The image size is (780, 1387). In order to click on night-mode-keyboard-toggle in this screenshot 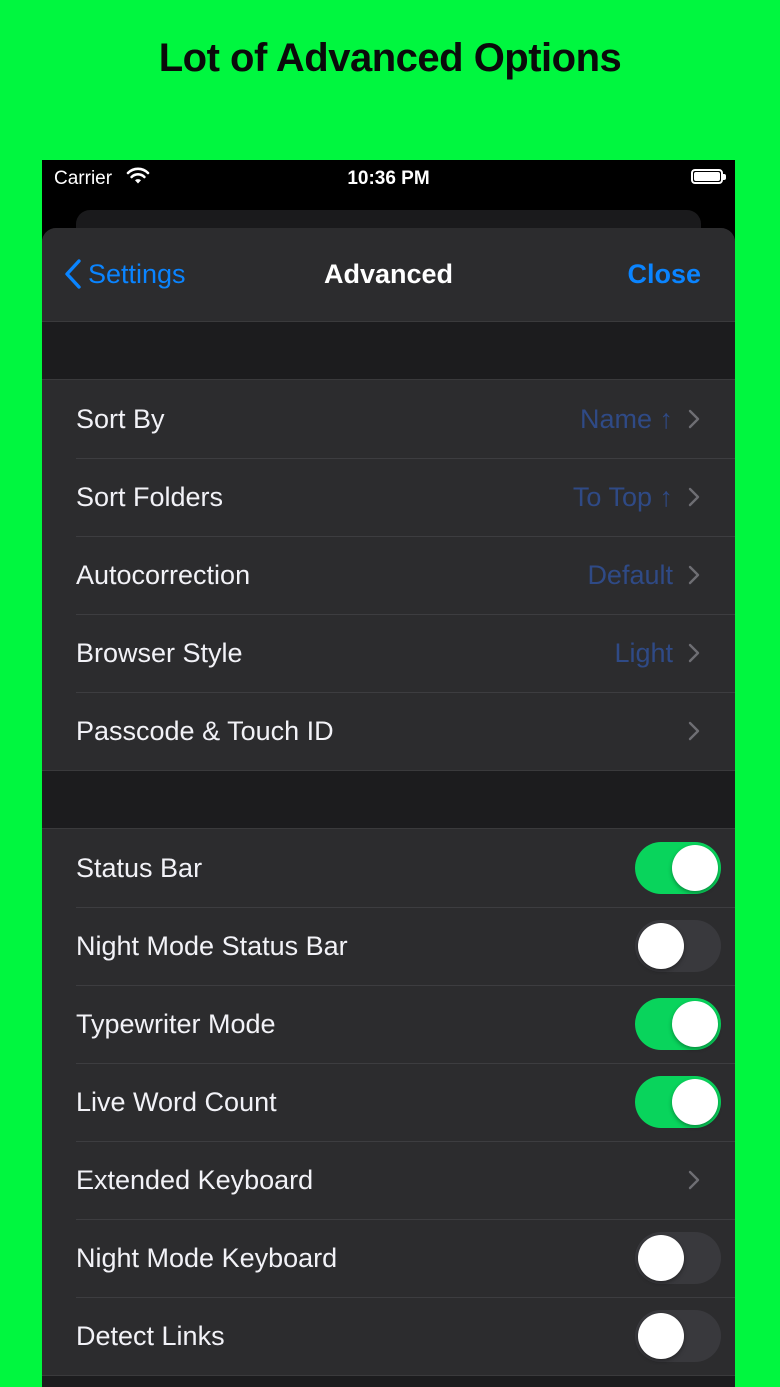, I will do `click(678, 1258)`.